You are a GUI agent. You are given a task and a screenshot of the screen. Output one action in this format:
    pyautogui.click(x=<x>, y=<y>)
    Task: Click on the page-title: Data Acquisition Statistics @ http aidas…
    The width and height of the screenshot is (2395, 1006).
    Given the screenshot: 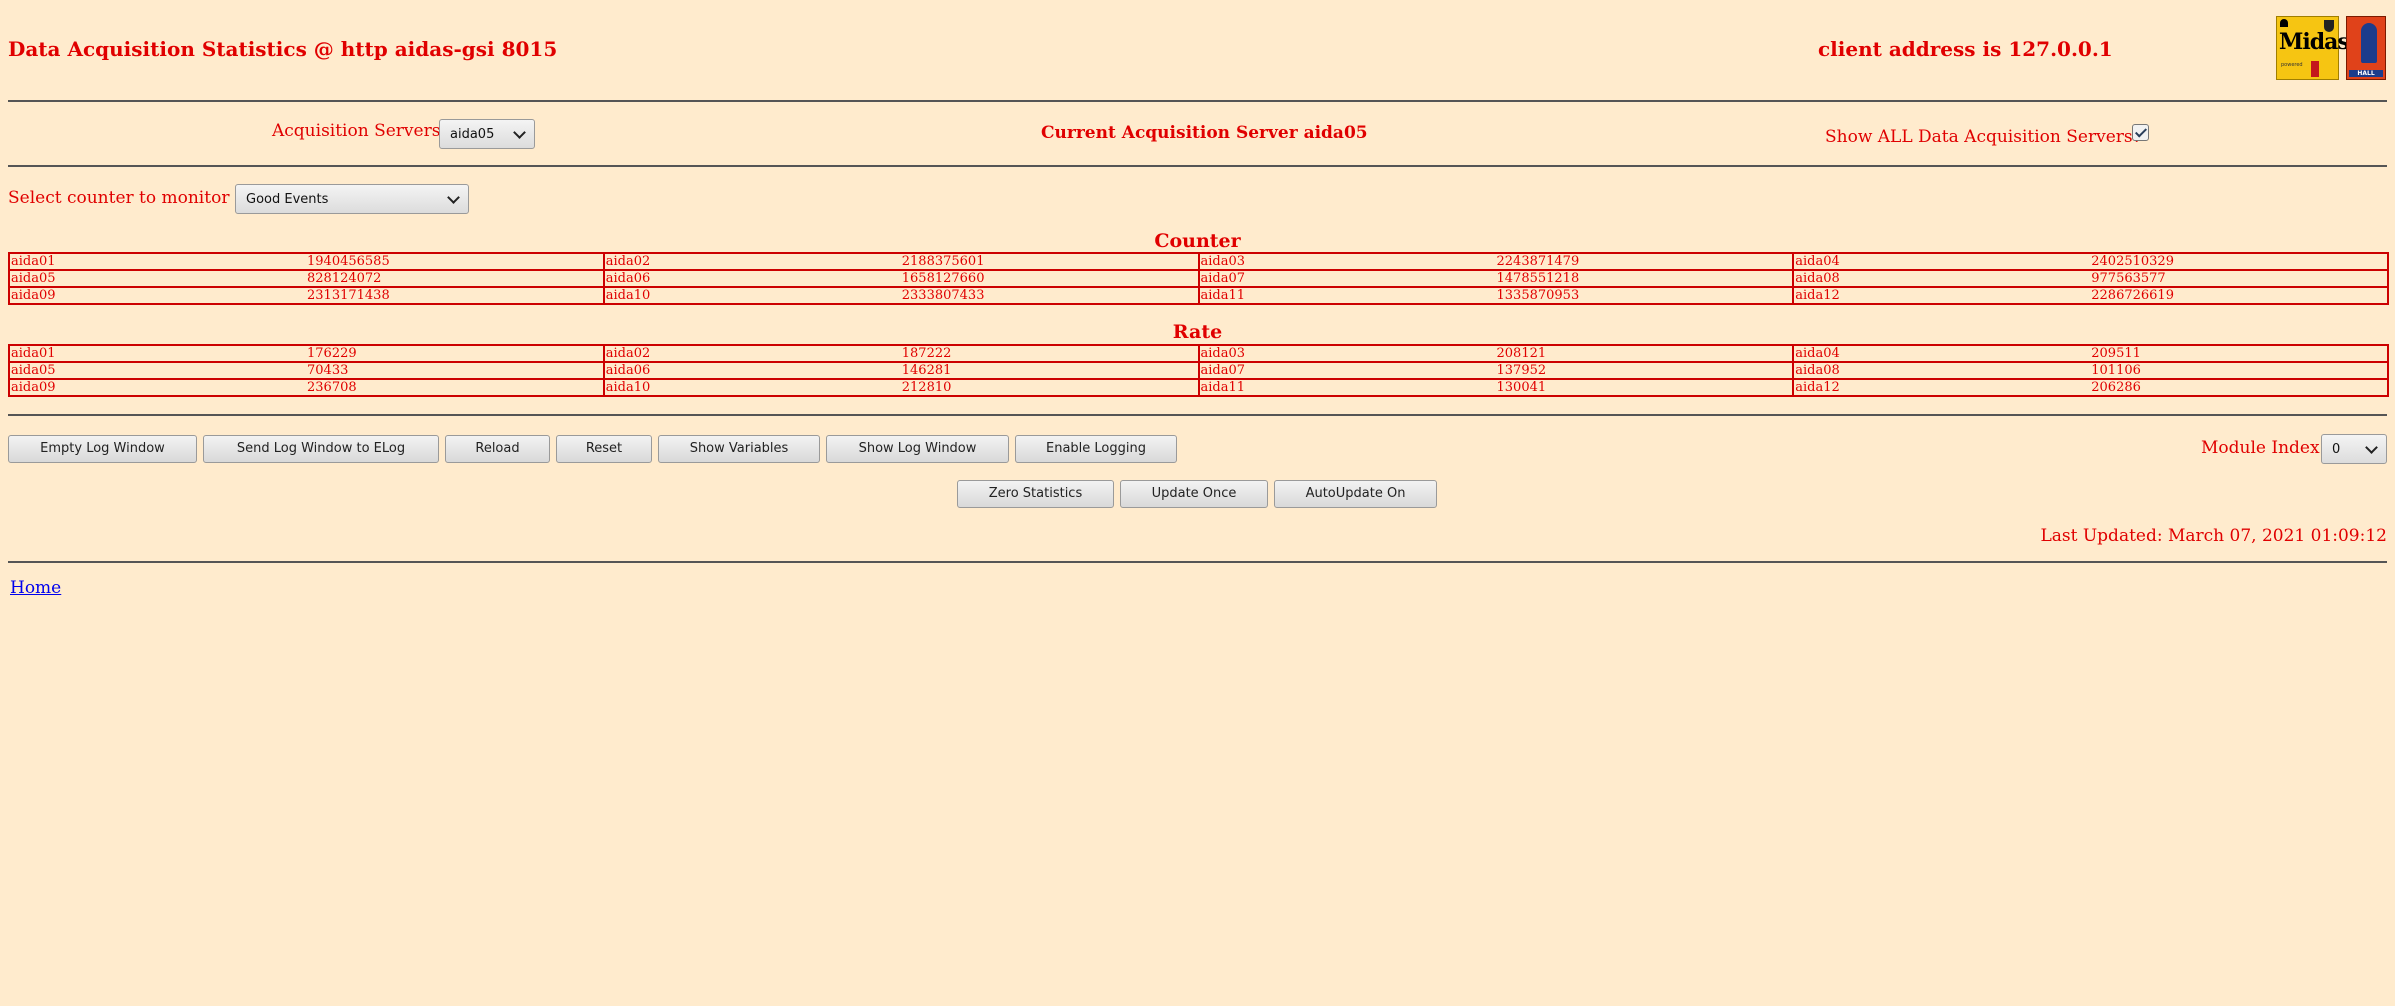 What is the action you would take?
    pyautogui.click(x=283, y=49)
    